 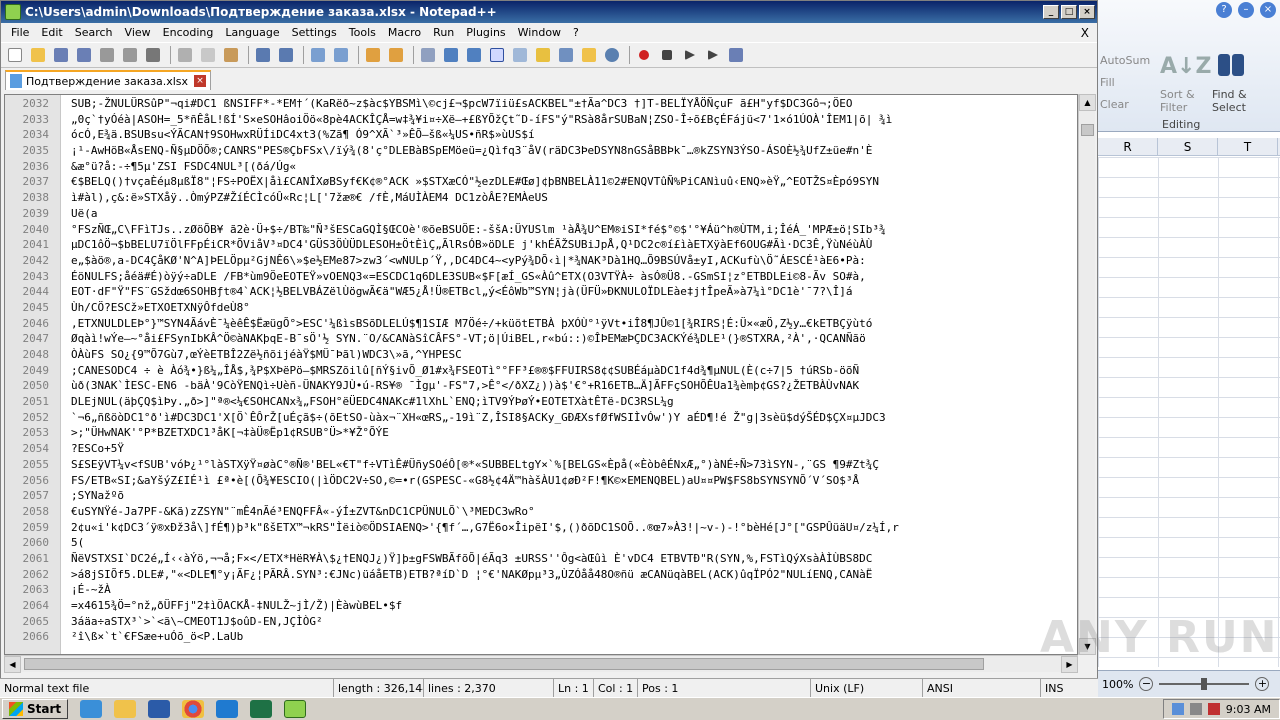 I want to click on maximize-button: □, so click(x=1069, y=12).